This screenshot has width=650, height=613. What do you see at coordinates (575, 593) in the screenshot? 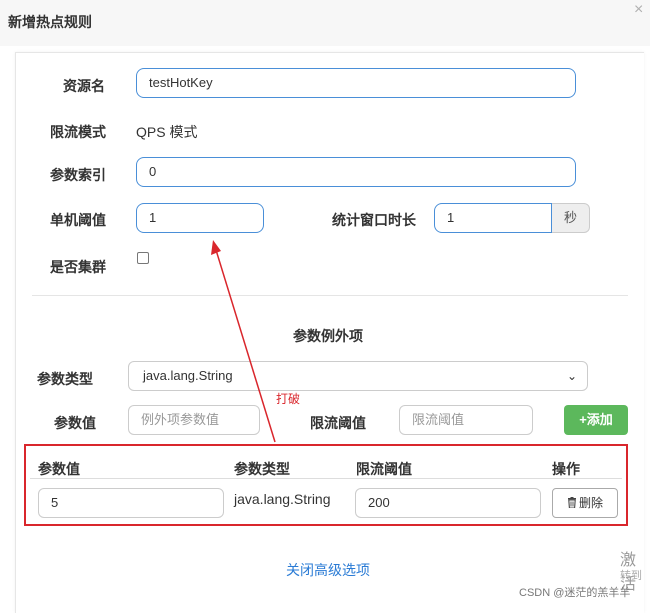
I see `csdn-credit: CSDN @迷茫的羔羊羊` at bounding box center [575, 593].